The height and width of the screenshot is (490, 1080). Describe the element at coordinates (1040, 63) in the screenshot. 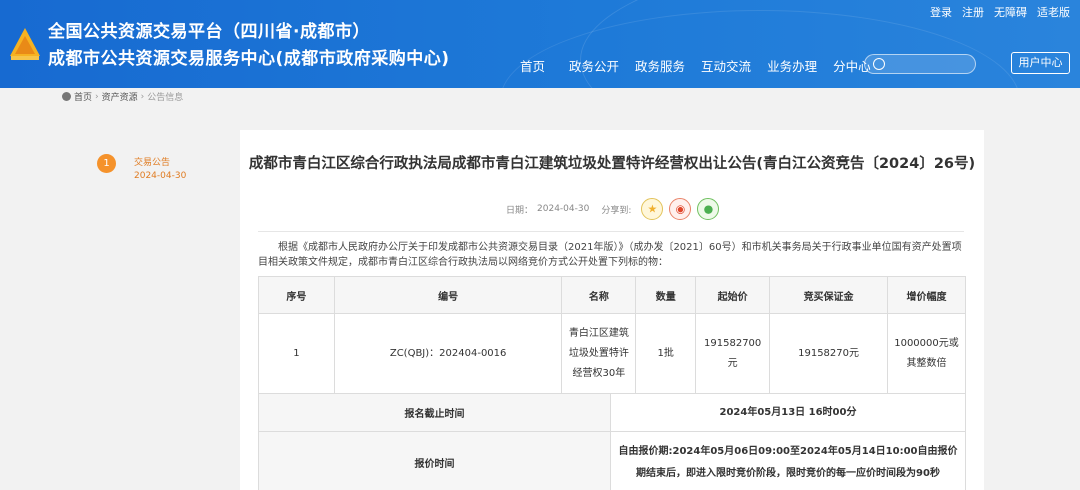

I see `user-center-button: 用户中心` at that location.